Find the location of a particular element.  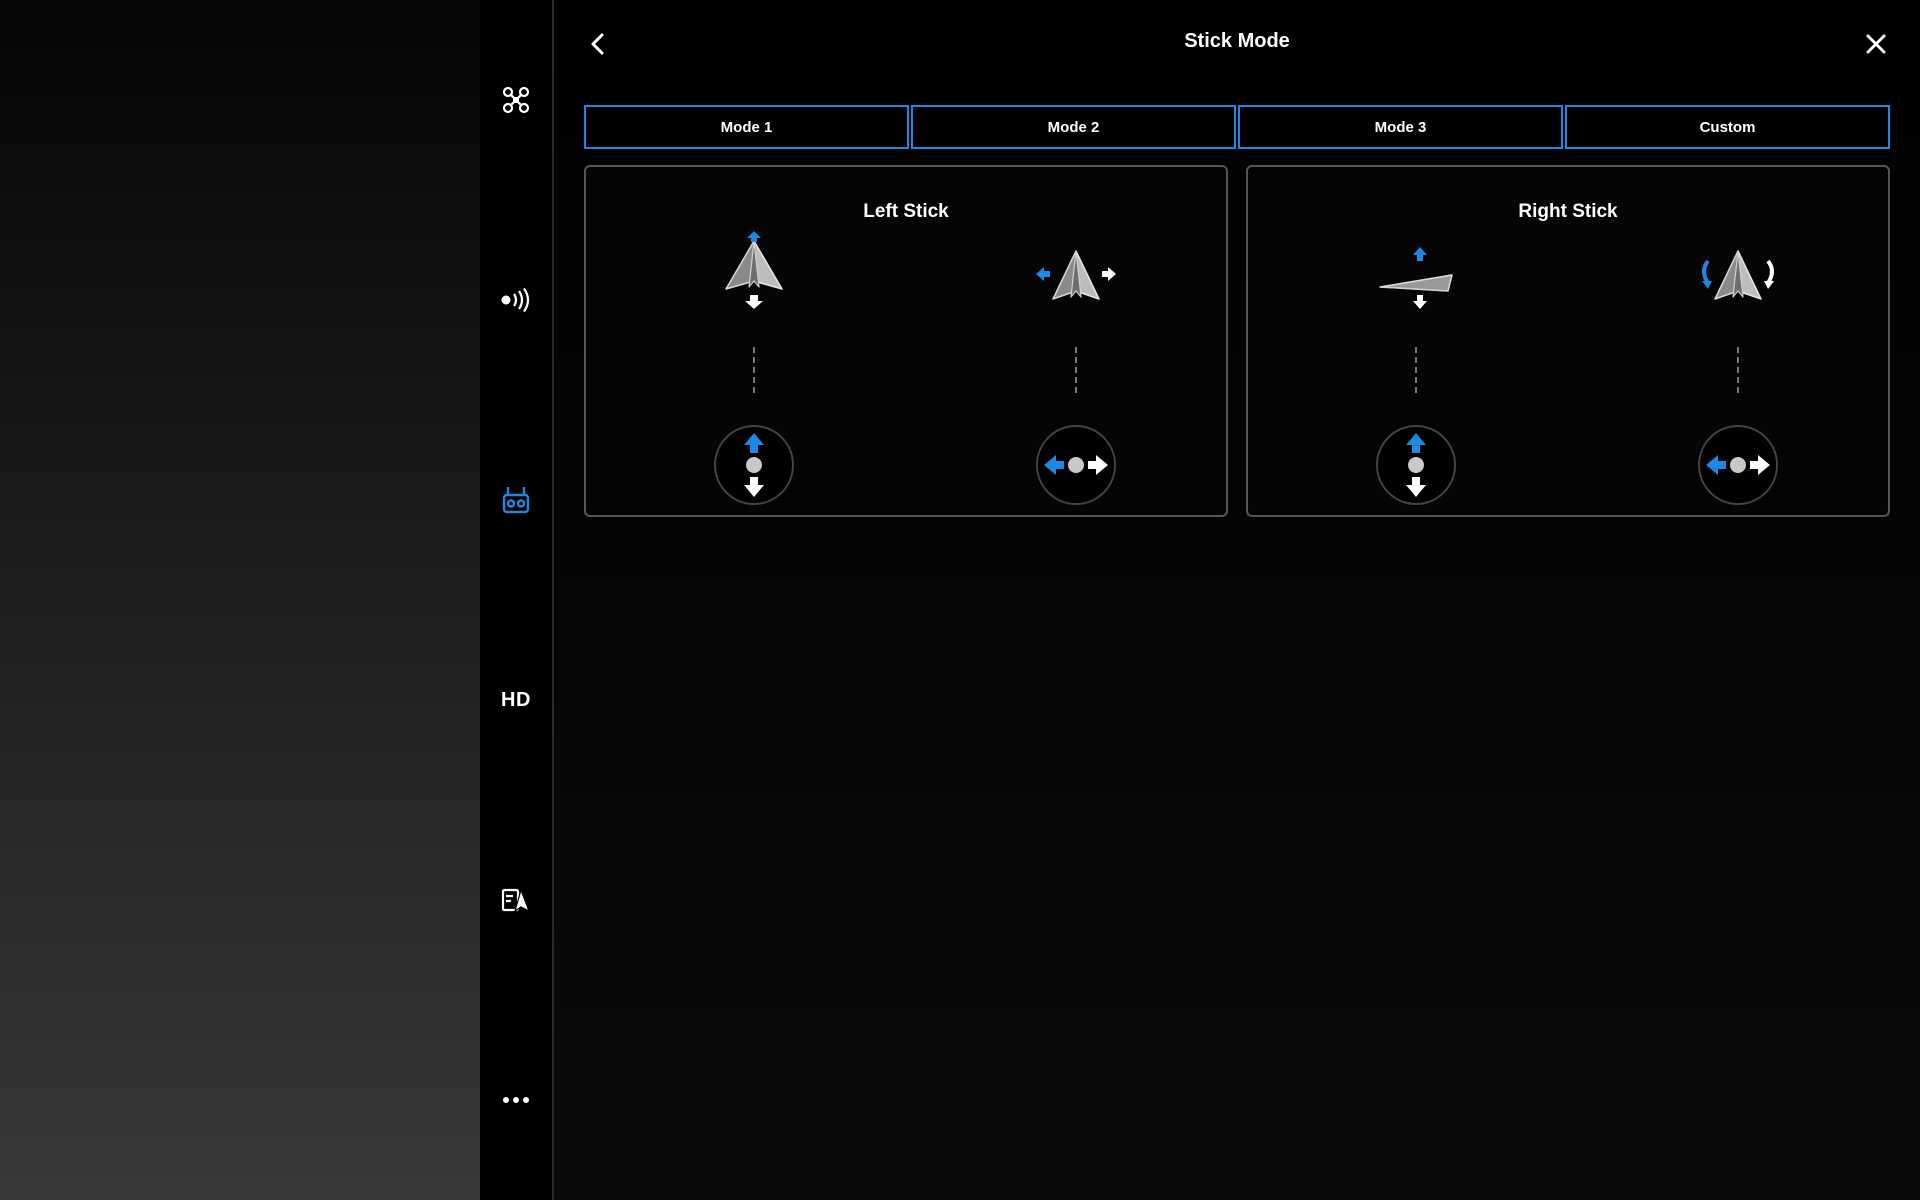

sidebar-item-safety is located at coordinates (516, 900).